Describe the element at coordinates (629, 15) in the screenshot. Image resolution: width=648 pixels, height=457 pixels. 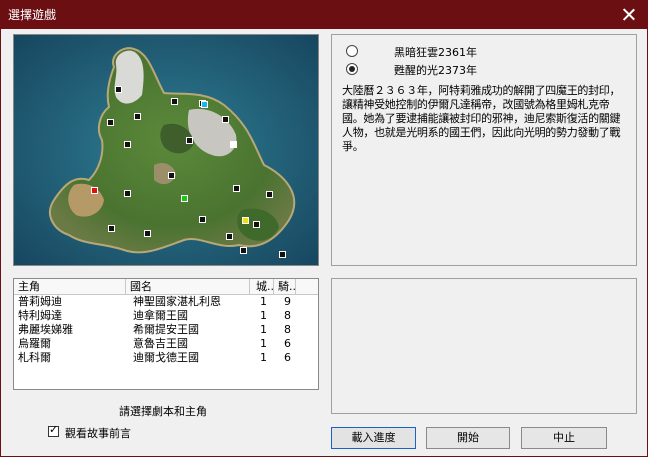
I see `close-icon` at that location.